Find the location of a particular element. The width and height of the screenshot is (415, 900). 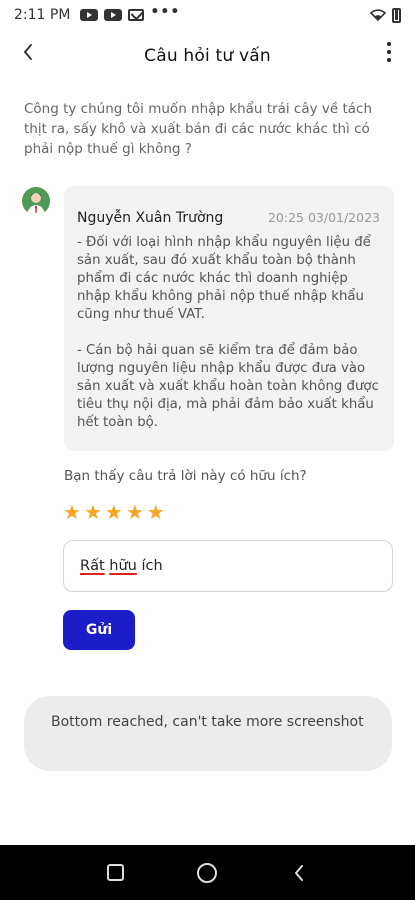

feedback-input-value: Rất hữu ích is located at coordinates (121, 566).